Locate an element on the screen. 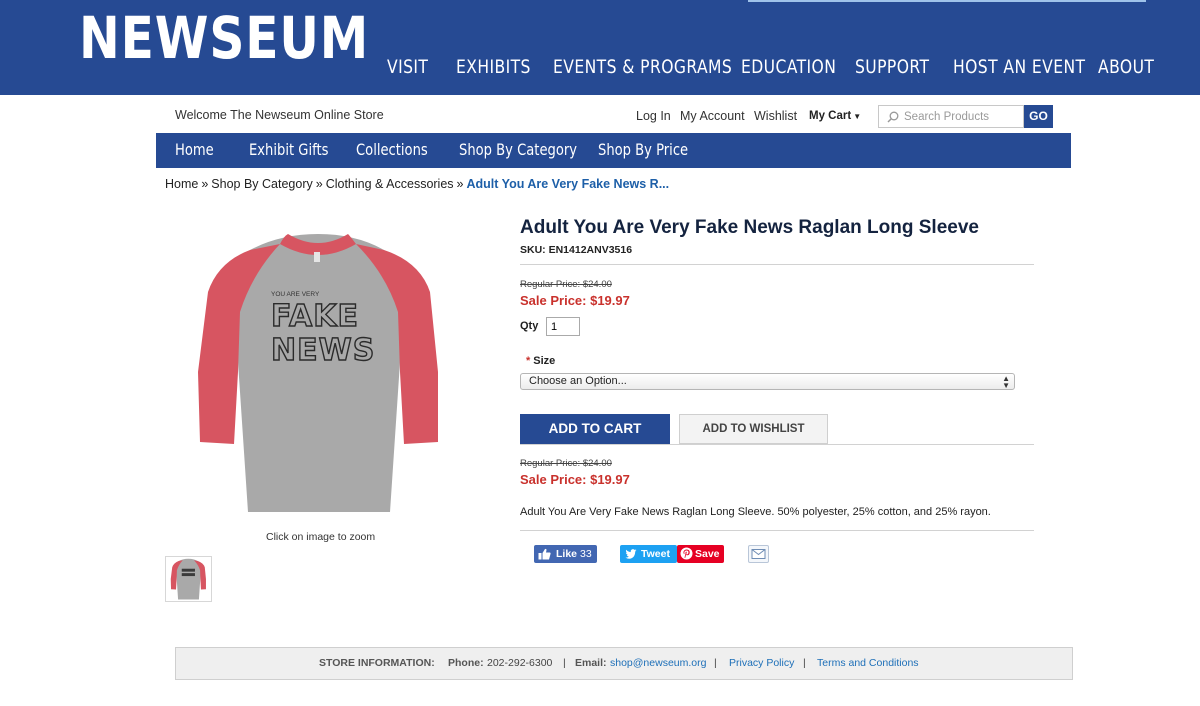 This screenshot has width=1200, height=706. product-thumbnail is located at coordinates (188, 579).